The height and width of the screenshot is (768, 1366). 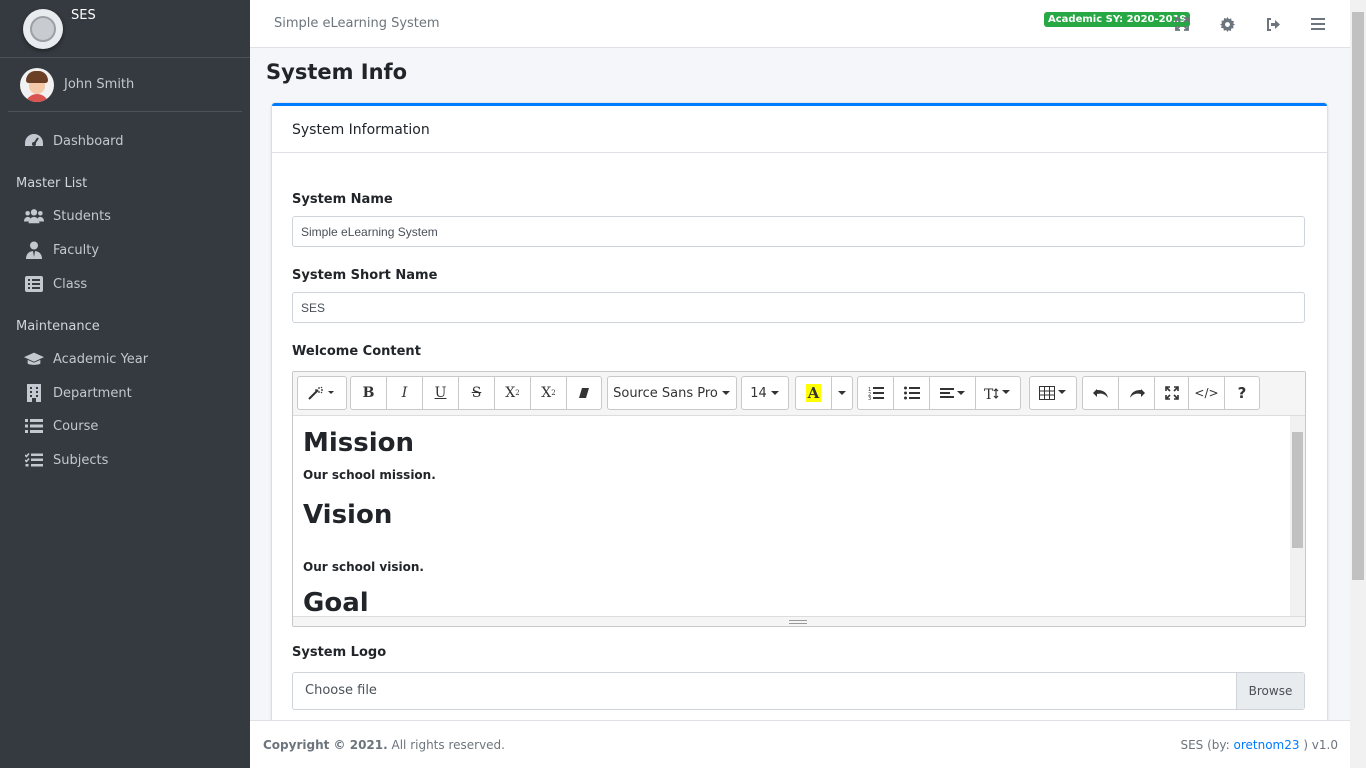 I want to click on editor-scroll-thumb, so click(x=1297, y=490).